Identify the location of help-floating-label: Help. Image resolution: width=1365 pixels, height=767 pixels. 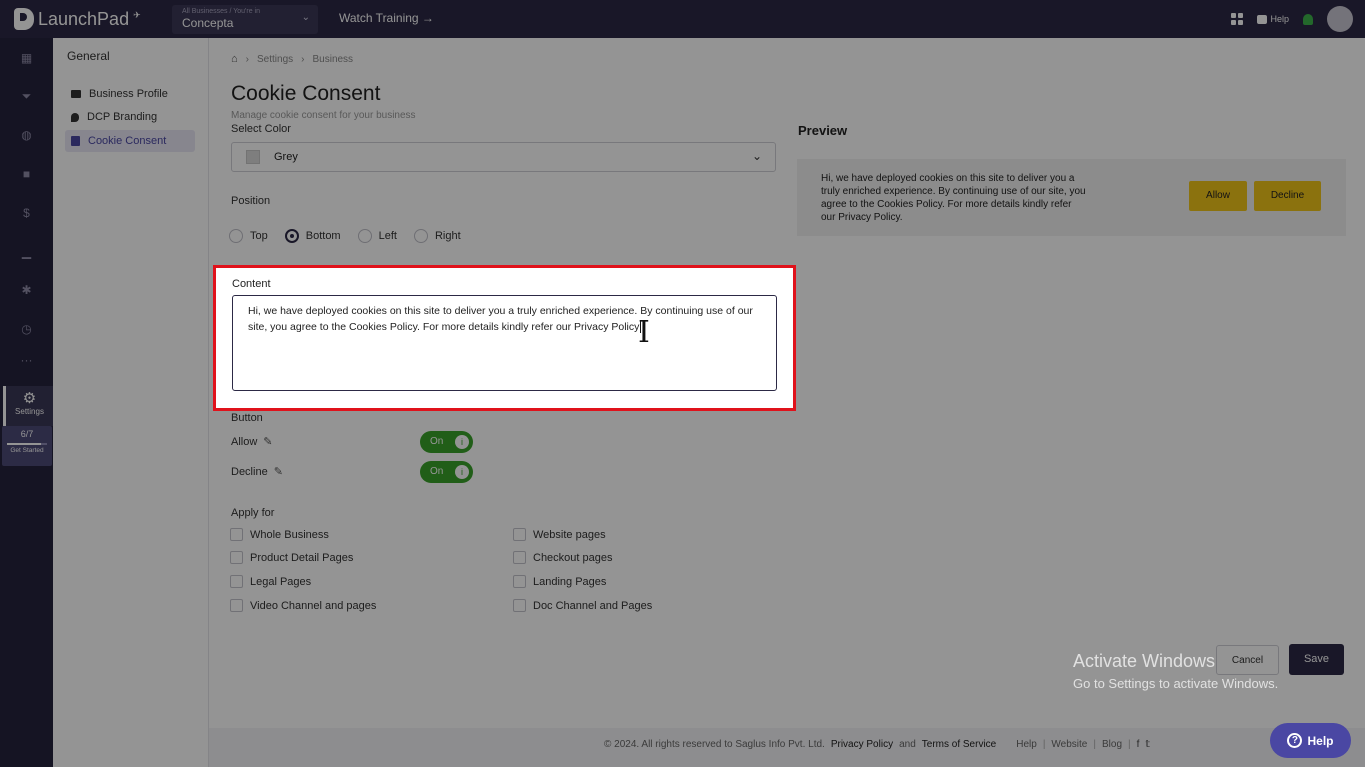
(1320, 740).